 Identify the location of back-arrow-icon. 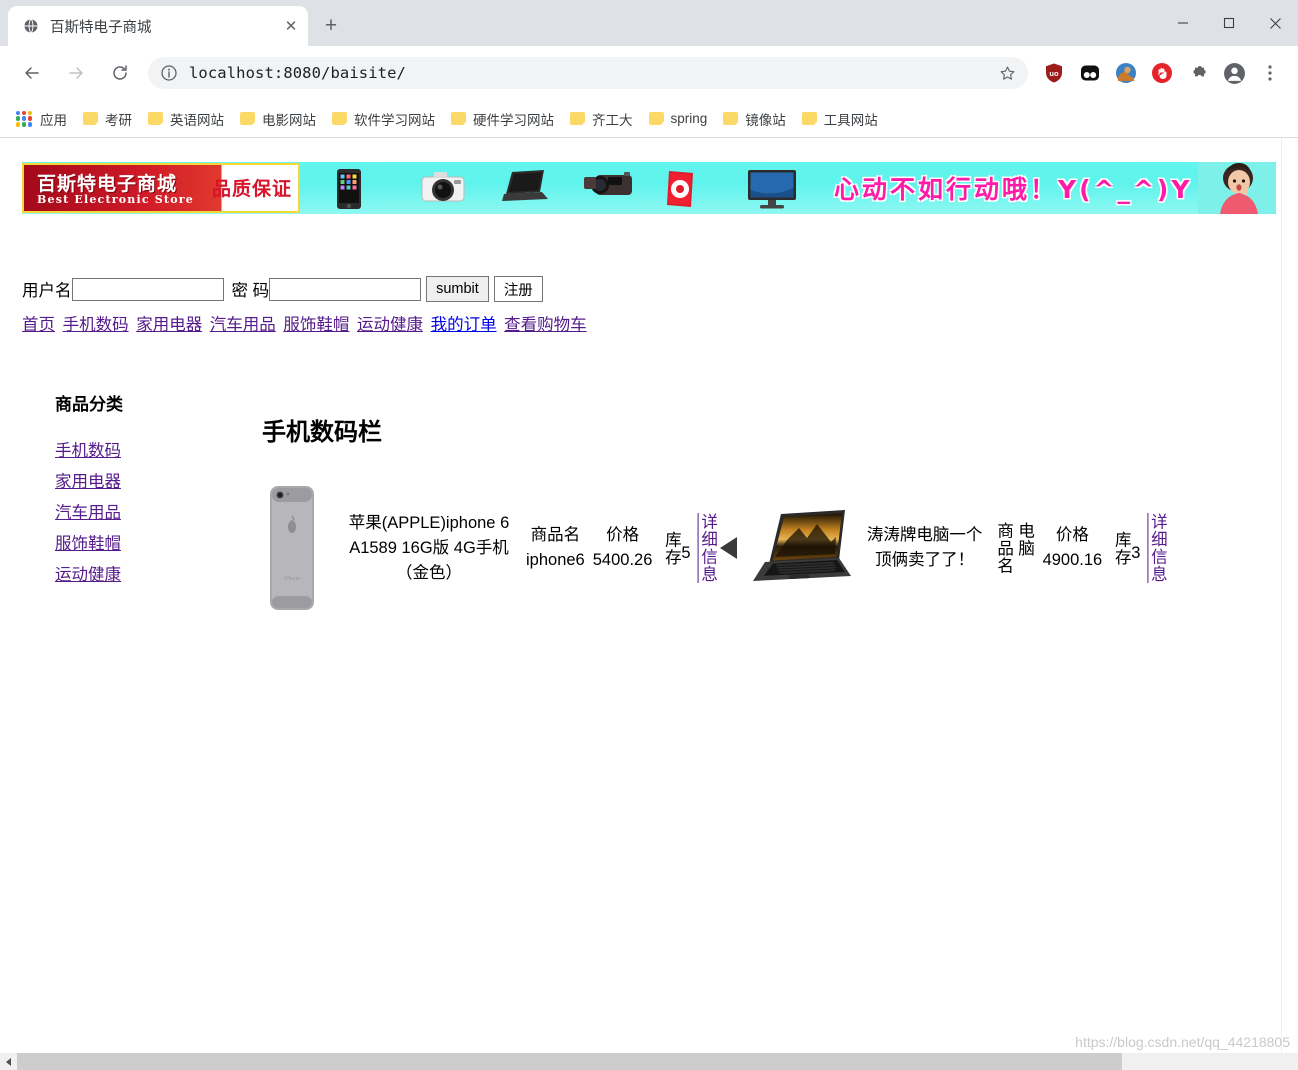
(32, 73).